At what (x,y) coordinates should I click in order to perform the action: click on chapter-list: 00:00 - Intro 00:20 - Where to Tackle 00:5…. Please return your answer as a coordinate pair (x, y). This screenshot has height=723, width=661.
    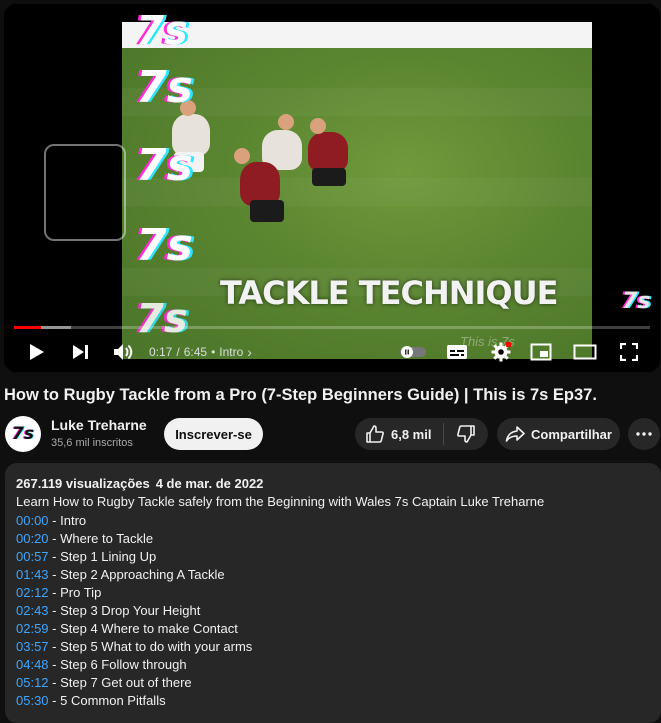
    Looking at the image, I should click on (134, 611).